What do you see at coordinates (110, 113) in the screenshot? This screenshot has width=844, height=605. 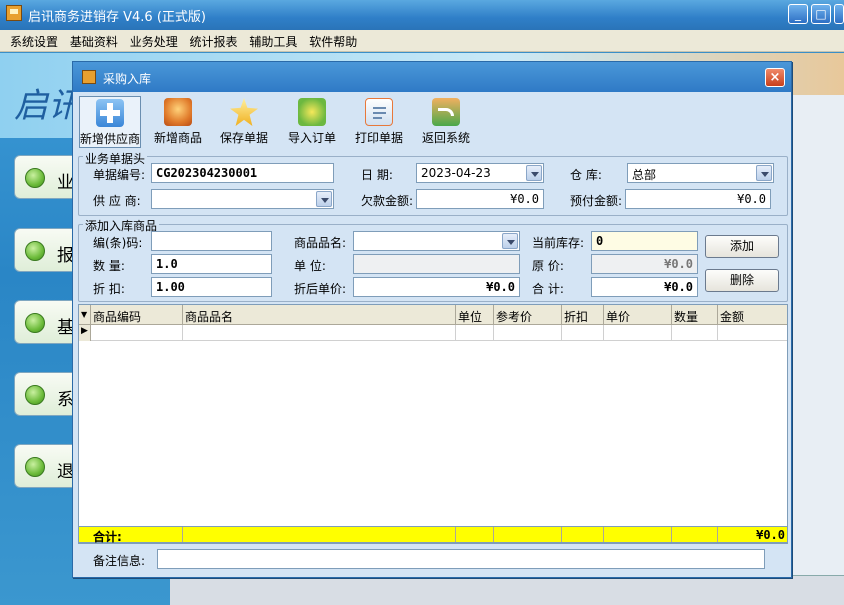 I see `add-supplier-icon` at bounding box center [110, 113].